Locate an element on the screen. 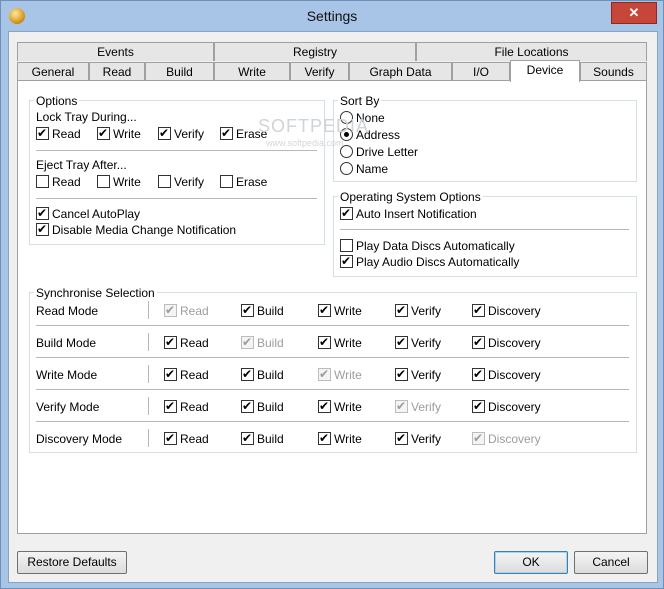 The height and width of the screenshot is (589, 664). sync-write-mode-discovery-checkbox is located at coordinates (478, 374).